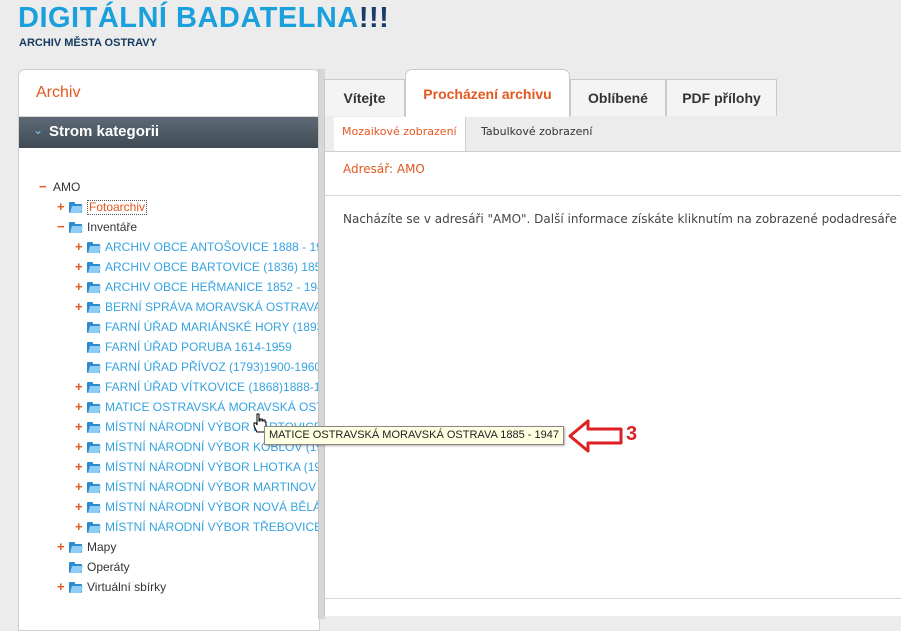  I want to click on tree-node-label: Operáty, so click(108, 567).